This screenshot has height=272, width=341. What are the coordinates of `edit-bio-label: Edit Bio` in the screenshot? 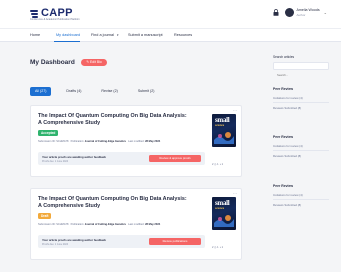 It's located at (96, 62).